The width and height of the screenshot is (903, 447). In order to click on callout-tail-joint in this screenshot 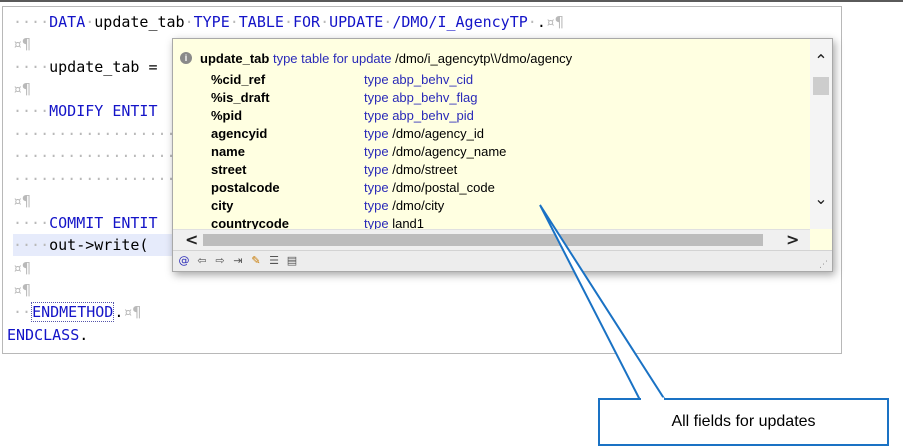, I will do `click(652, 399)`.